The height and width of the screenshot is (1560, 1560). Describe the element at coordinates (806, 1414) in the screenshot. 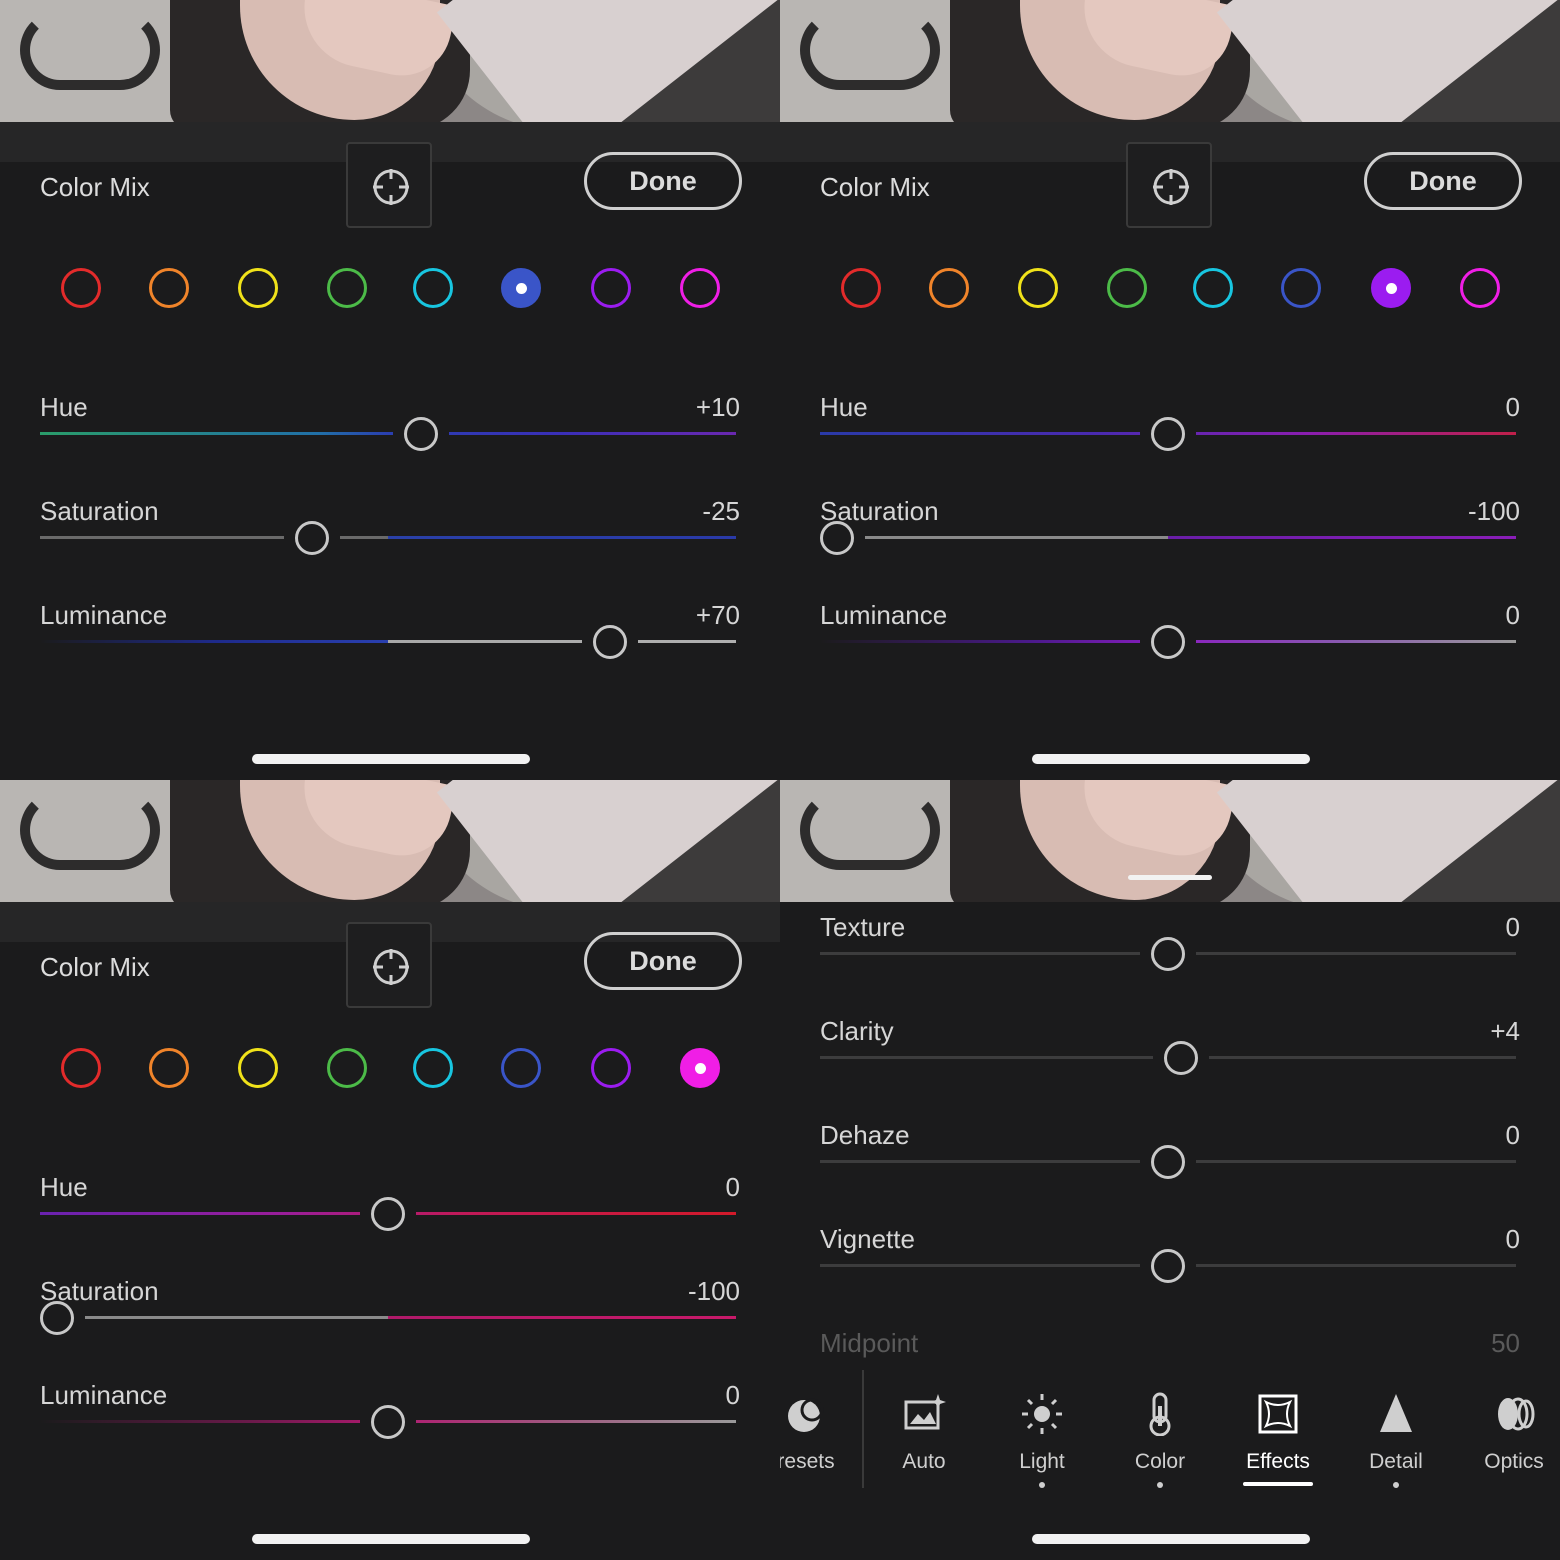

I see `presets-icon` at that location.